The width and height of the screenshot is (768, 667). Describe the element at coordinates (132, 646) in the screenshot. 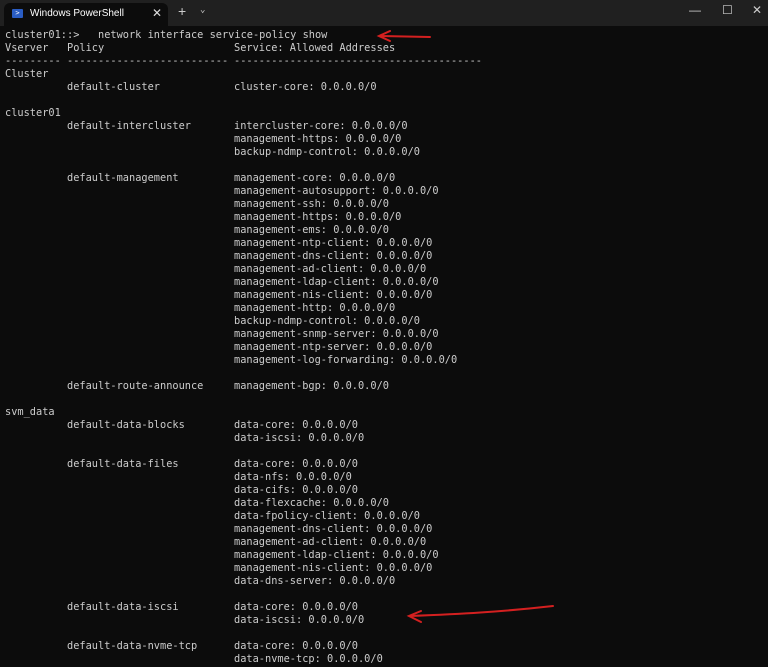

I see `policy-cell: default-data-nvme-tcp` at that location.